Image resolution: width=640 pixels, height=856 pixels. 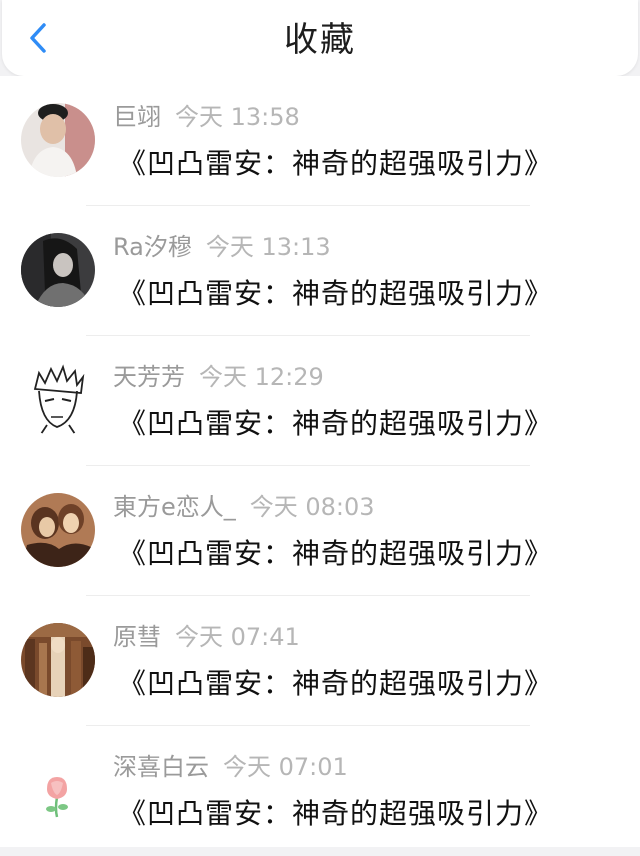 I want to click on timestamp: 今天 13:13, so click(x=268, y=247).